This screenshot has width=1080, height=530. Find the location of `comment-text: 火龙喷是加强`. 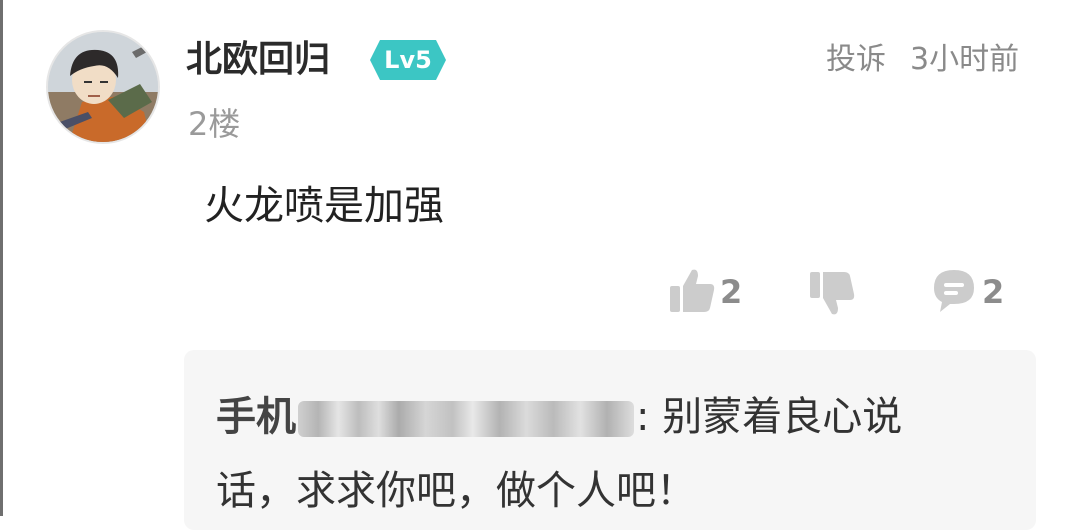

comment-text: 火龙喷是加强 is located at coordinates (324, 206).